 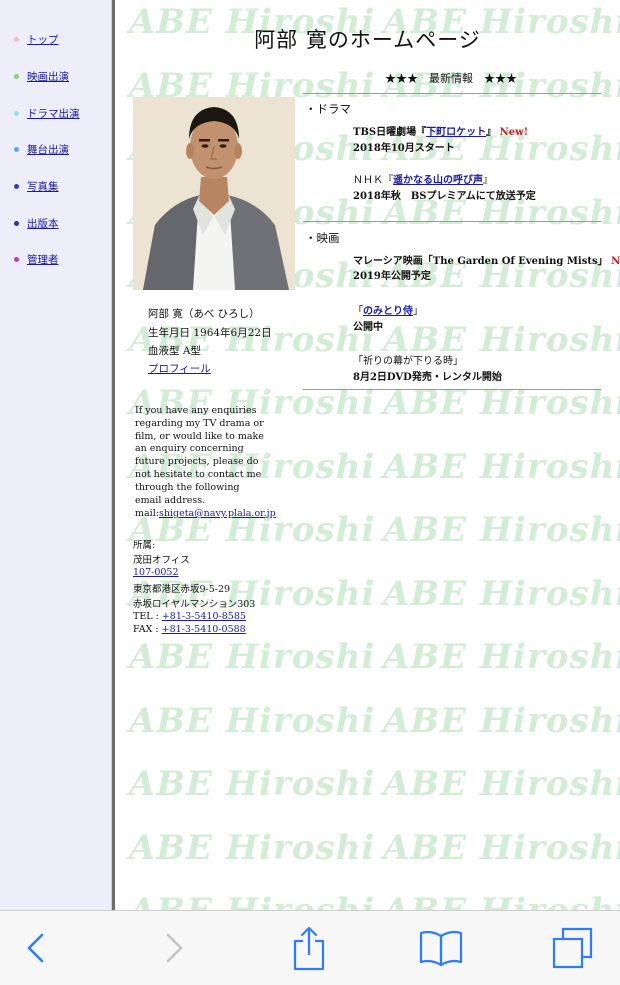 What do you see at coordinates (451, 78) in the screenshot?
I see `news-header: ★★★ 最新情報 ★★★` at bounding box center [451, 78].